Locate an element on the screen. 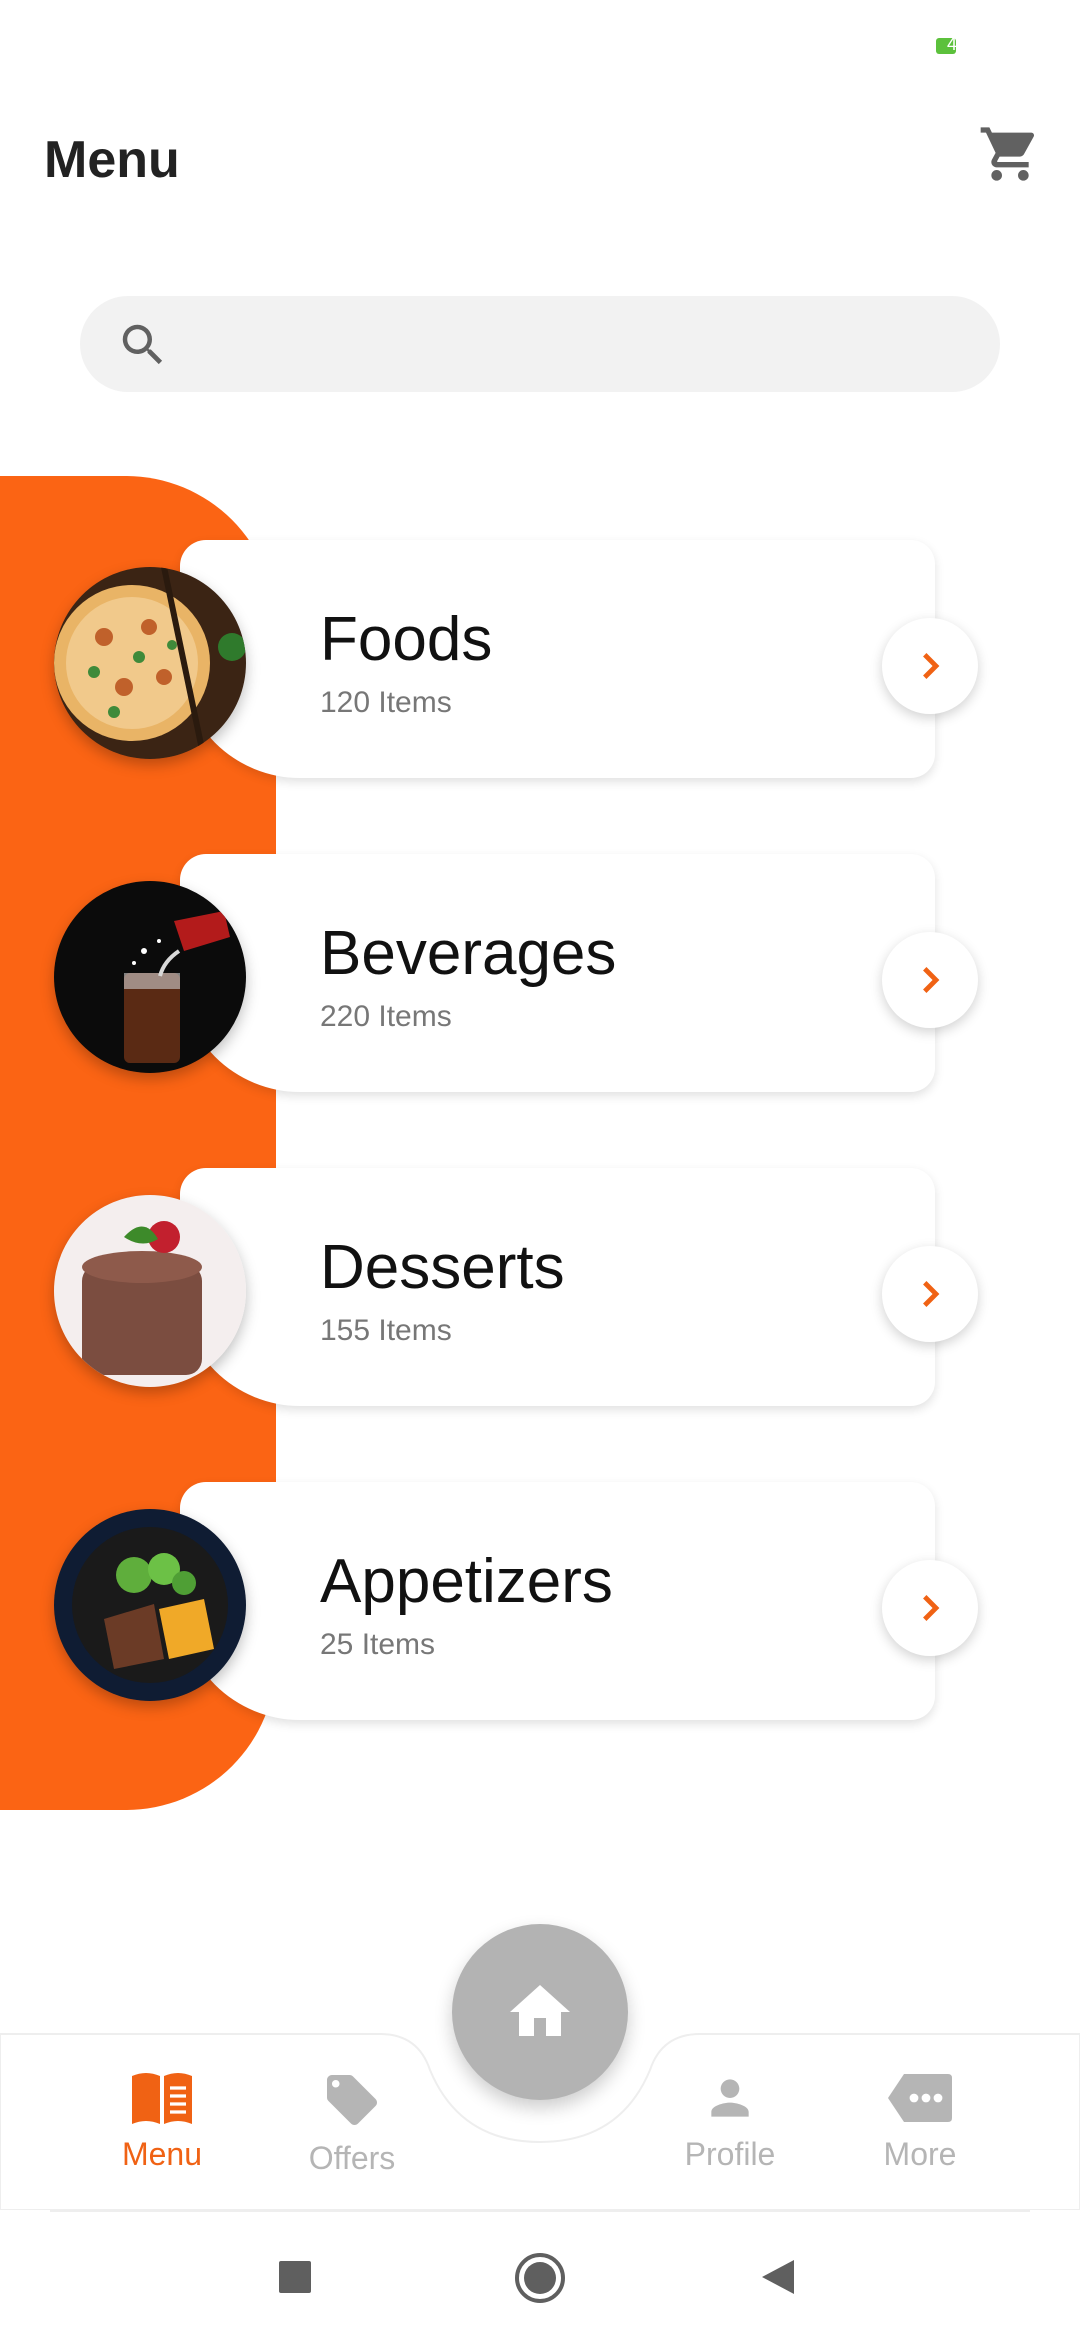 This screenshot has width=1080, height=2340. nav-item-menu: Menu is located at coordinates (162, 2130).